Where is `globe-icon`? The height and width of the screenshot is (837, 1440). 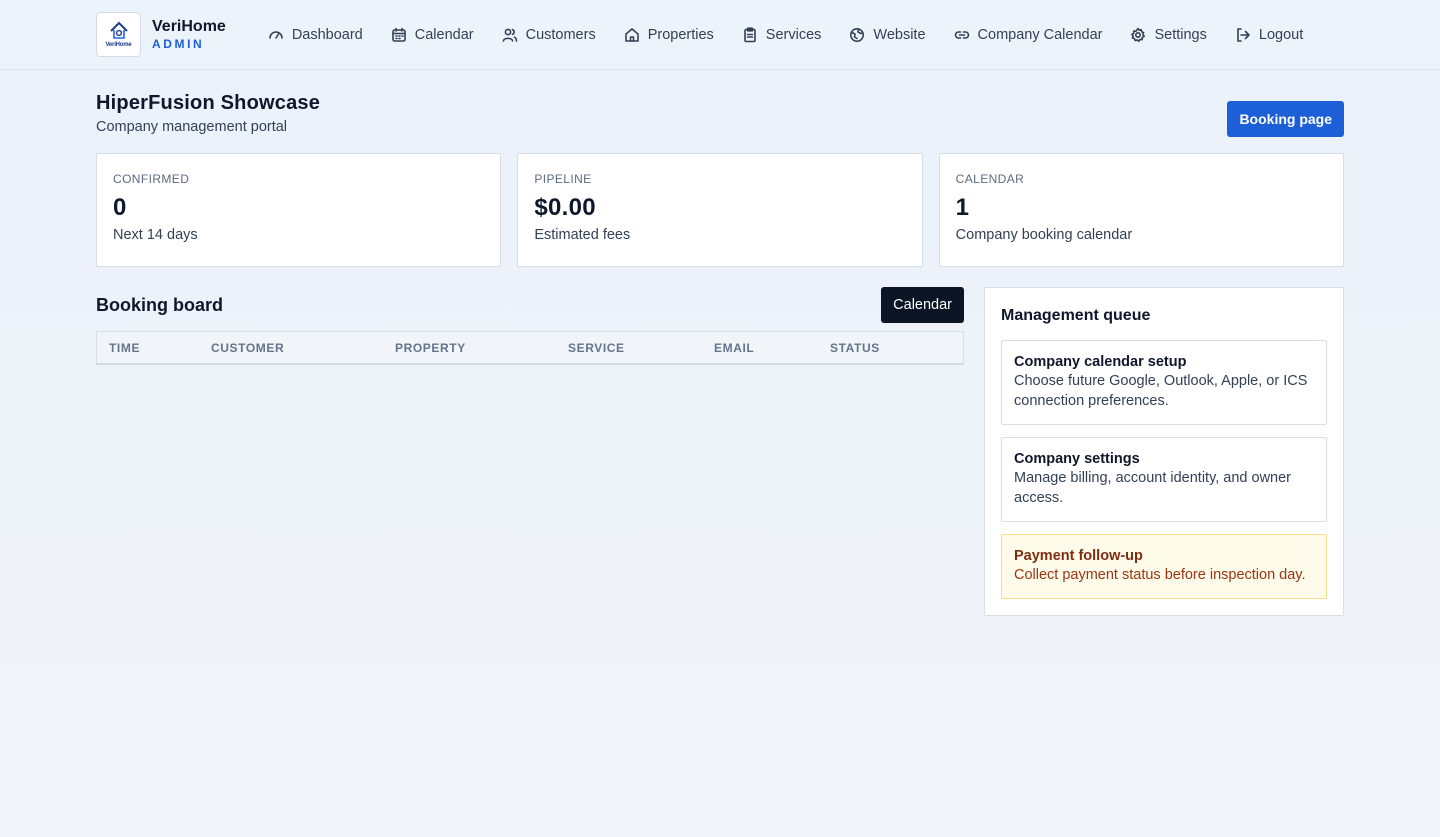
globe-icon is located at coordinates (857, 34).